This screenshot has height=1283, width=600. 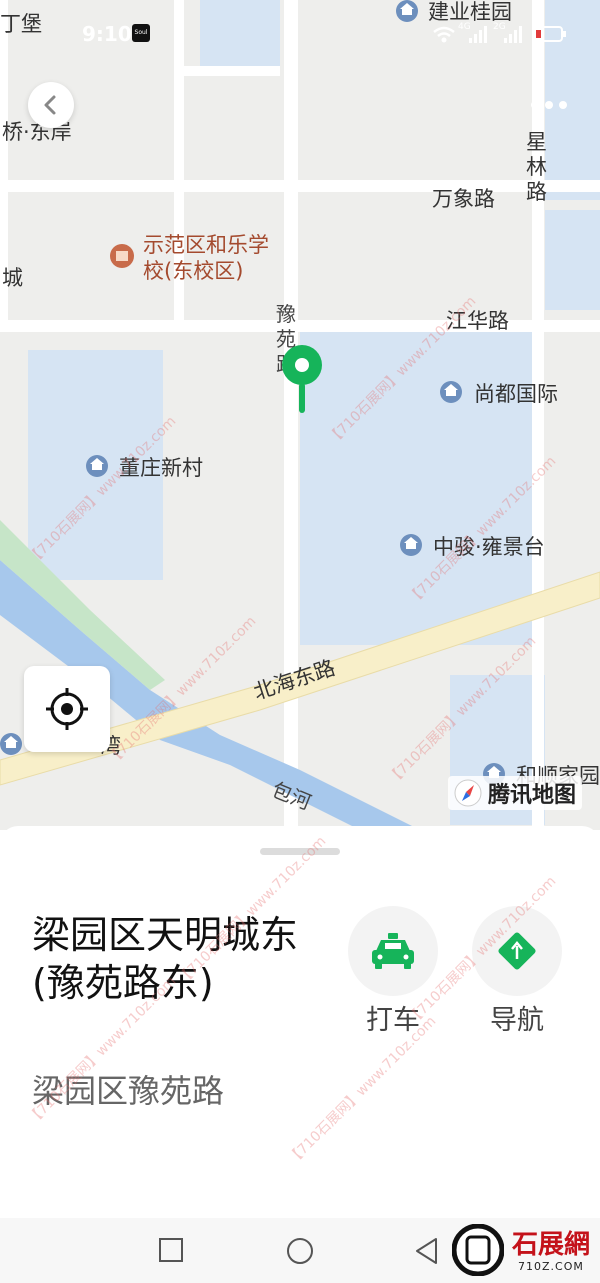 What do you see at coordinates (551, 1266) in the screenshot?
I see `watermark-logo-sub: 710Z.COM` at bounding box center [551, 1266].